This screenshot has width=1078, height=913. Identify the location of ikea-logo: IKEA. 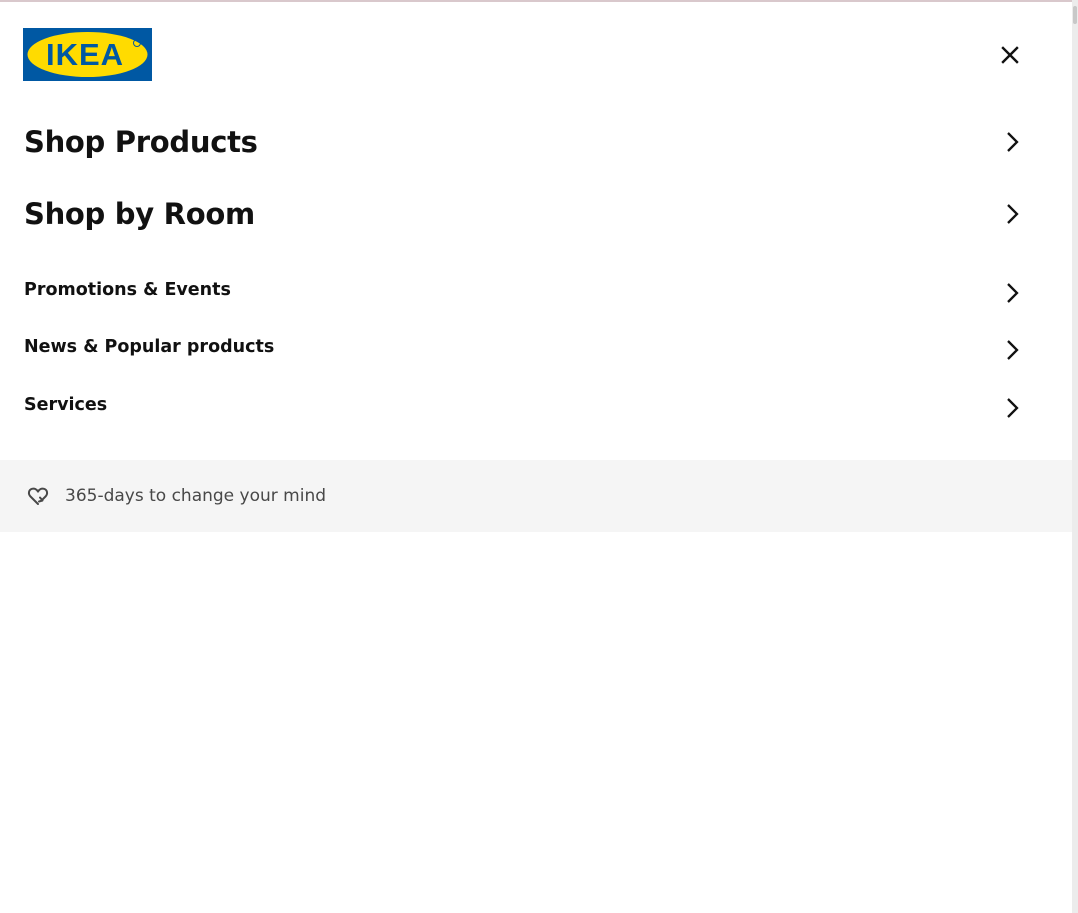
(87, 54).